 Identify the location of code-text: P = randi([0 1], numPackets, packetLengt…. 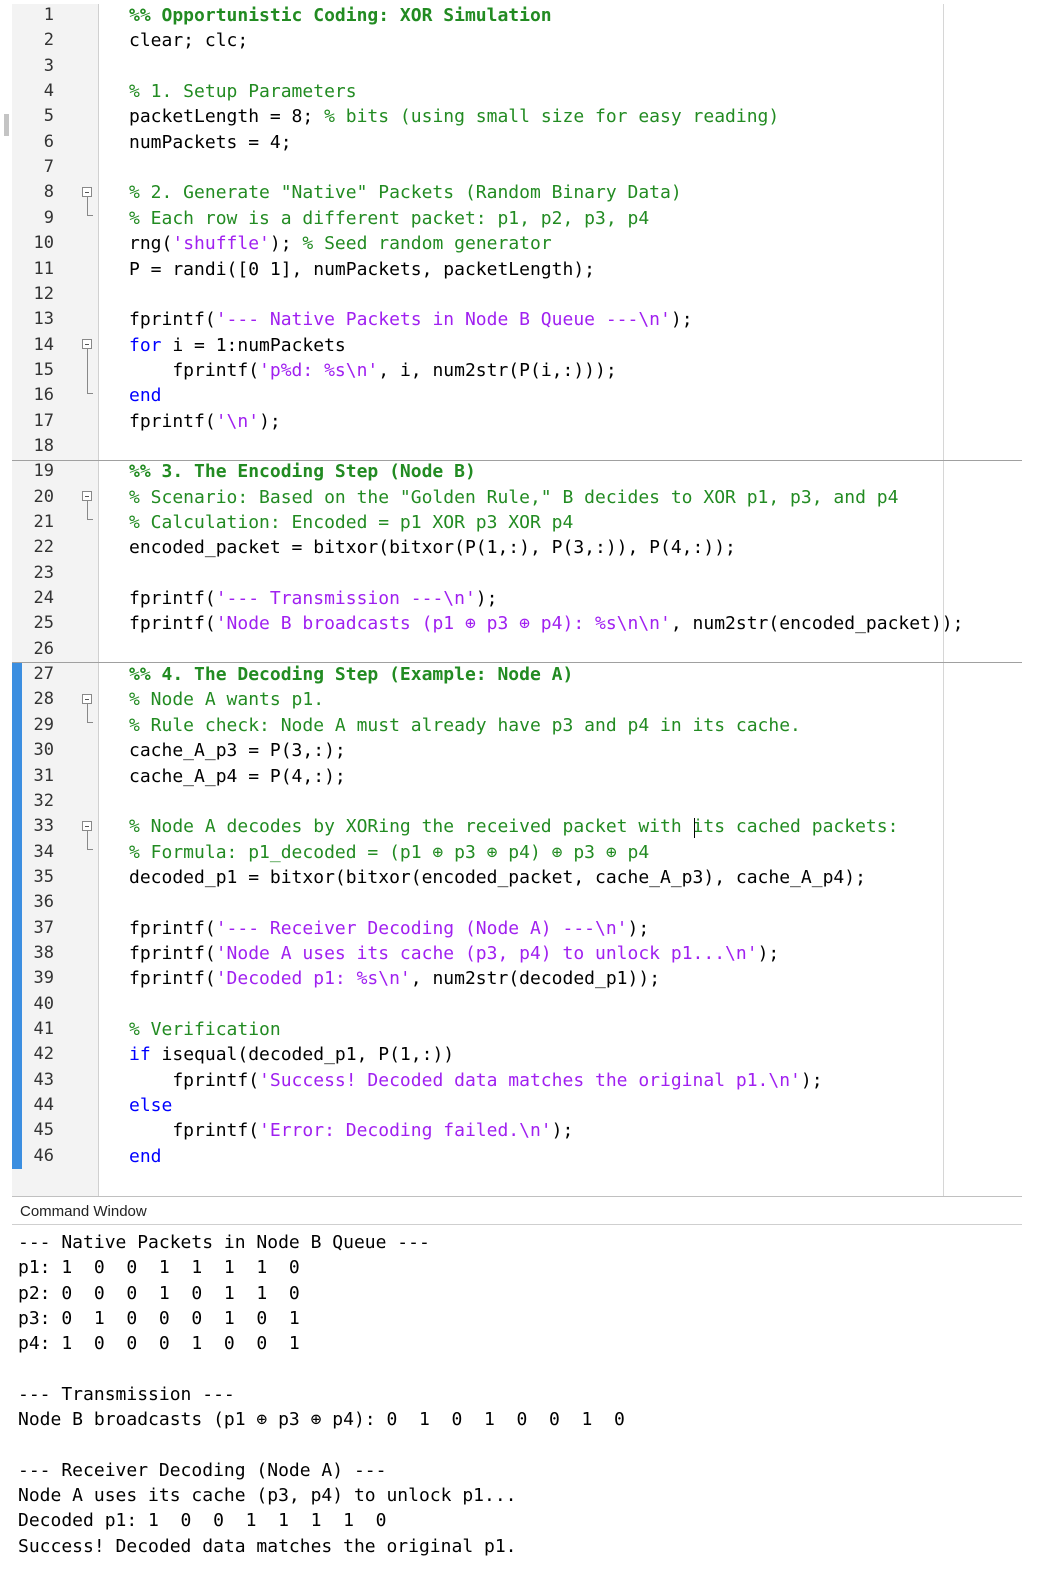
(362, 269).